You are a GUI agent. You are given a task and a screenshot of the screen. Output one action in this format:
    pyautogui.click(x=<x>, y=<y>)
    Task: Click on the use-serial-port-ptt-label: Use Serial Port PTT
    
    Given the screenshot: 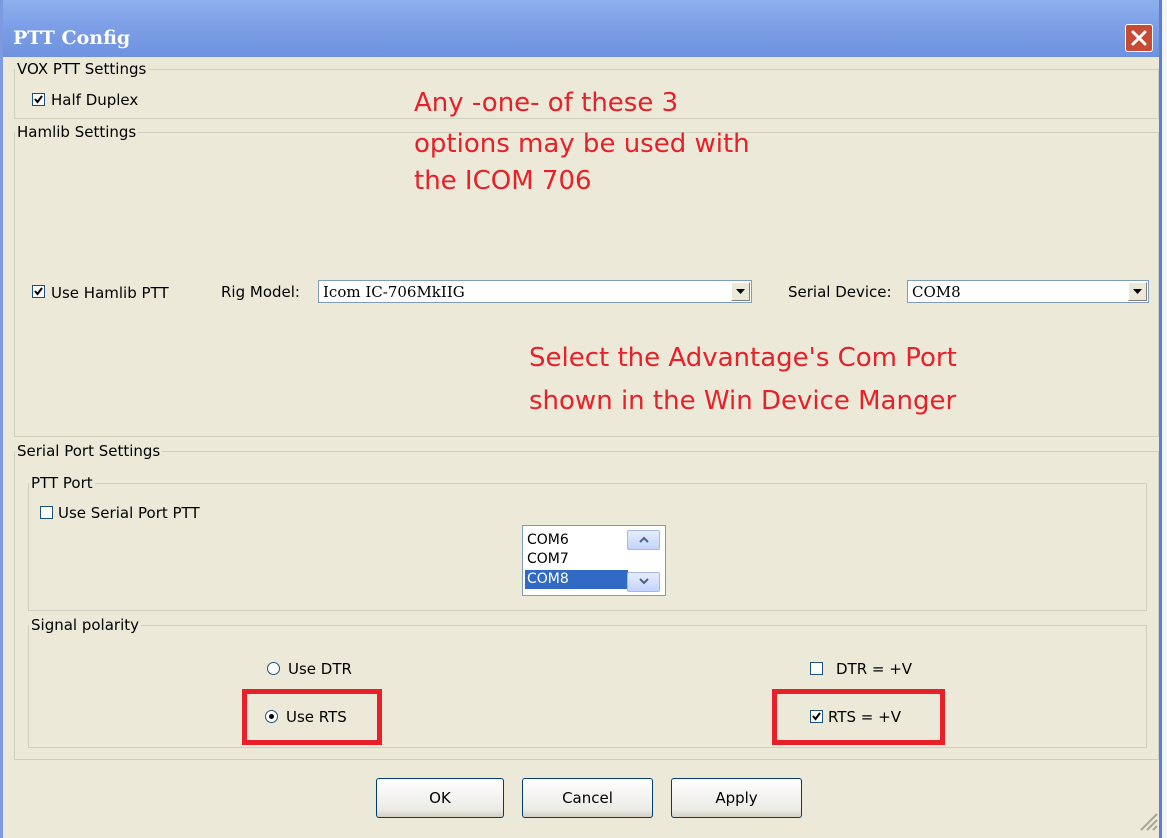 What is the action you would take?
    pyautogui.click(x=129, y=513)
    